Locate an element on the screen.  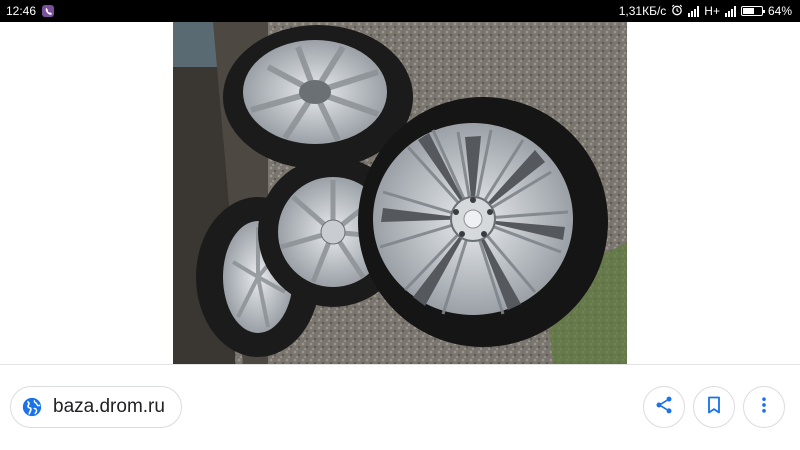
signal-icon is located at coordinates (694, 11).